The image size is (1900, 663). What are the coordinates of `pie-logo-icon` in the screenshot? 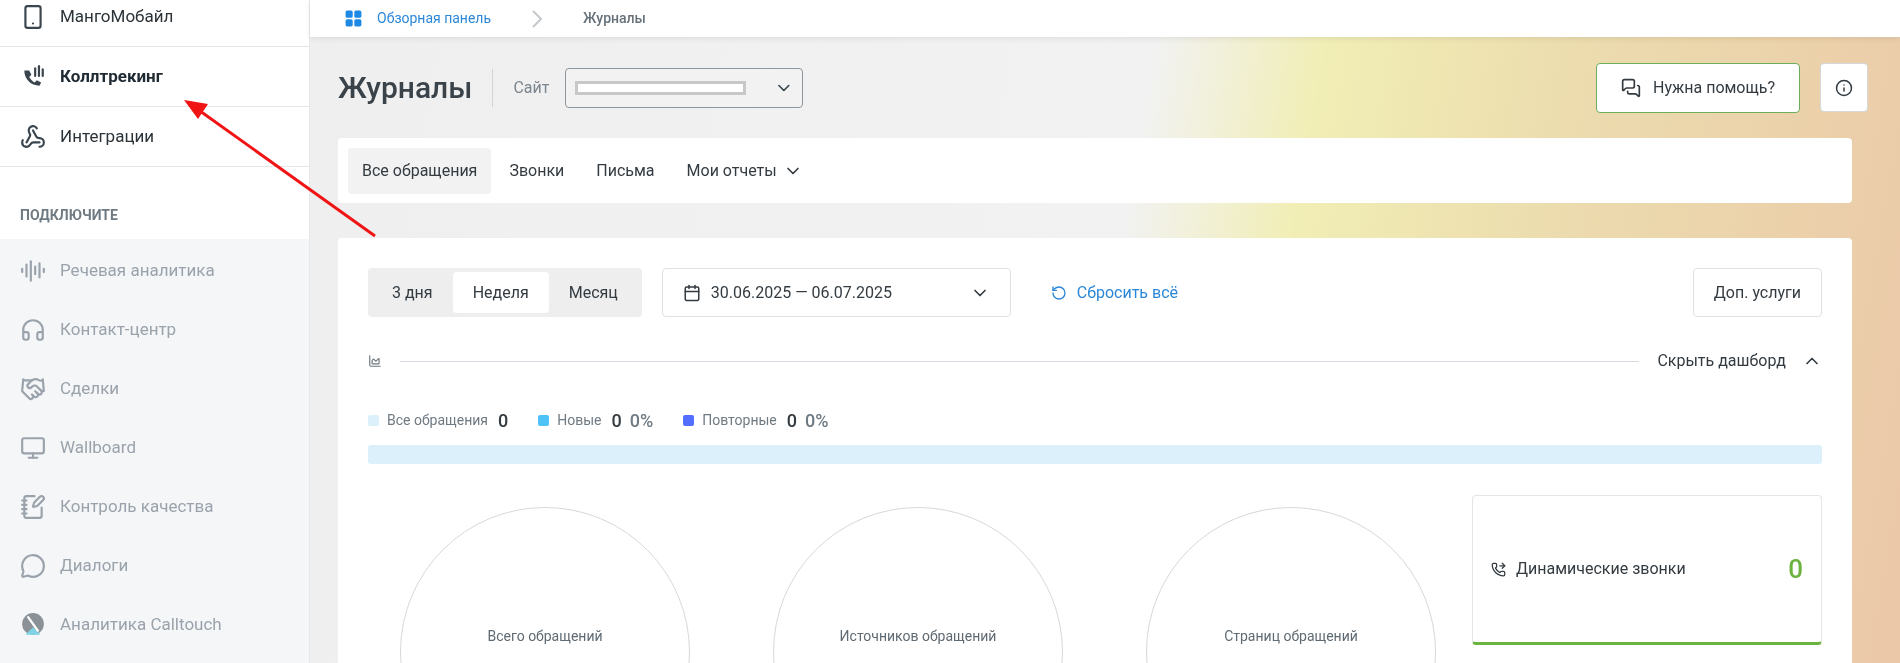 It's located at (33, 624).